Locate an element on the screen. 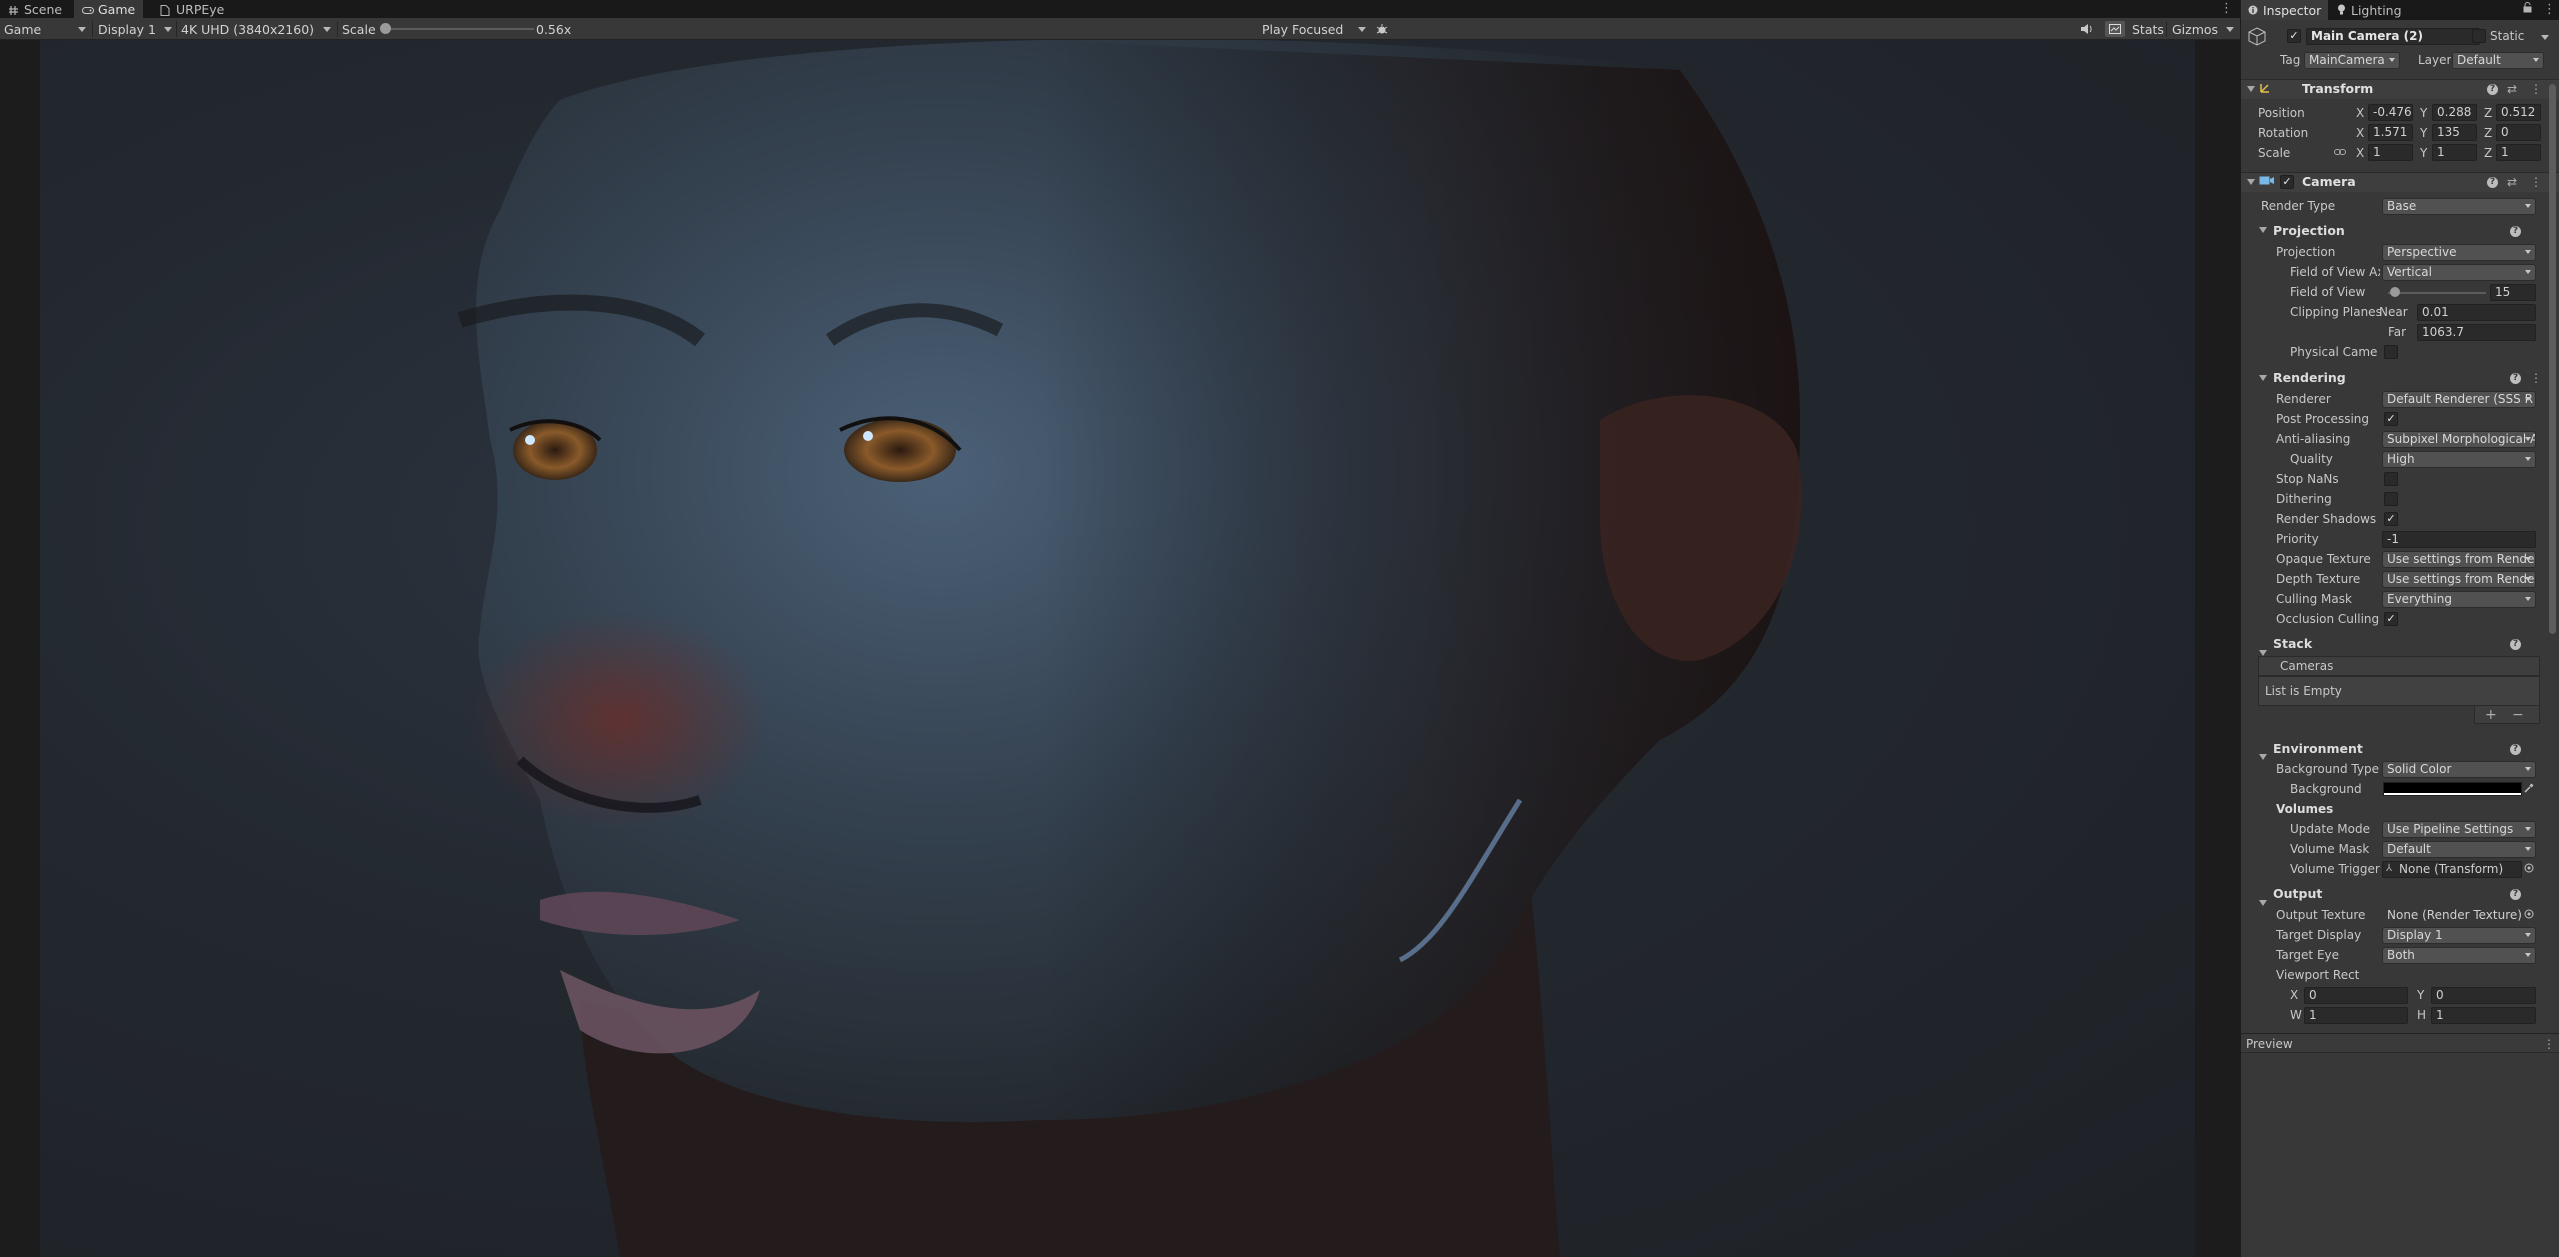 This screenshot has height=1257, width=2559. viewport-y-field: 0 is located at coordinates (2483, 995).